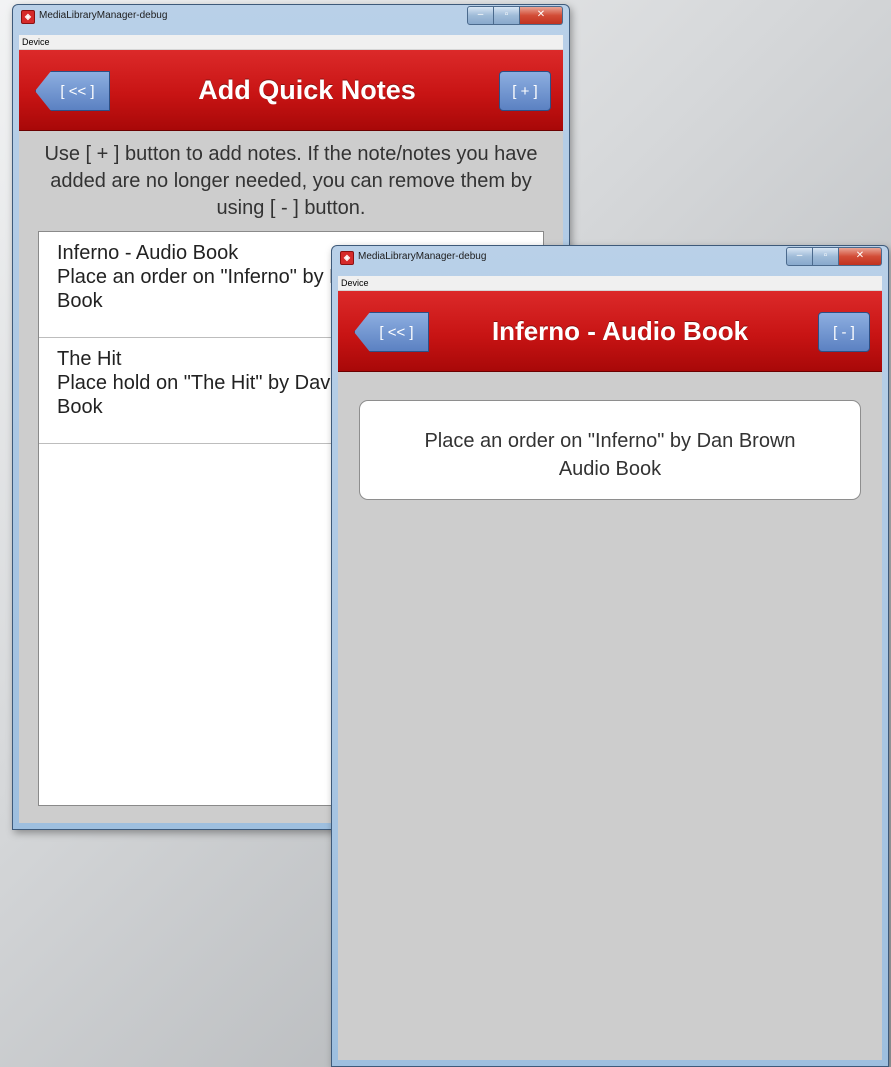 Image resolution: width=891 pixels, height=1067 pixels. Describe the element at coordinates (525, 91) in the screenshot. I see `add-note-button: [ + ]` at that location.